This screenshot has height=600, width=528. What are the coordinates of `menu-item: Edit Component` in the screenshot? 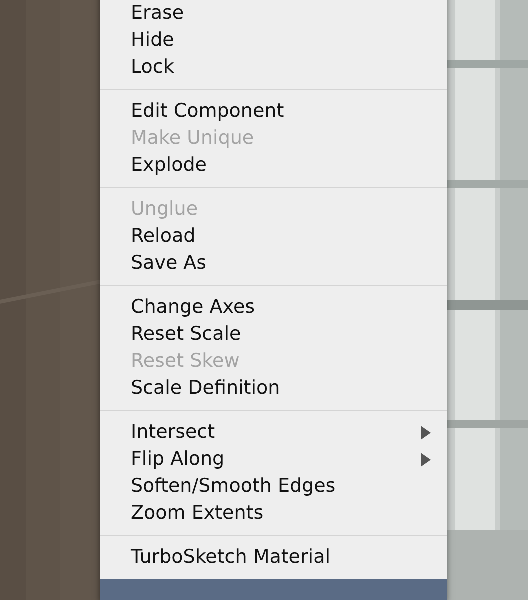 It's located at (273, 111).